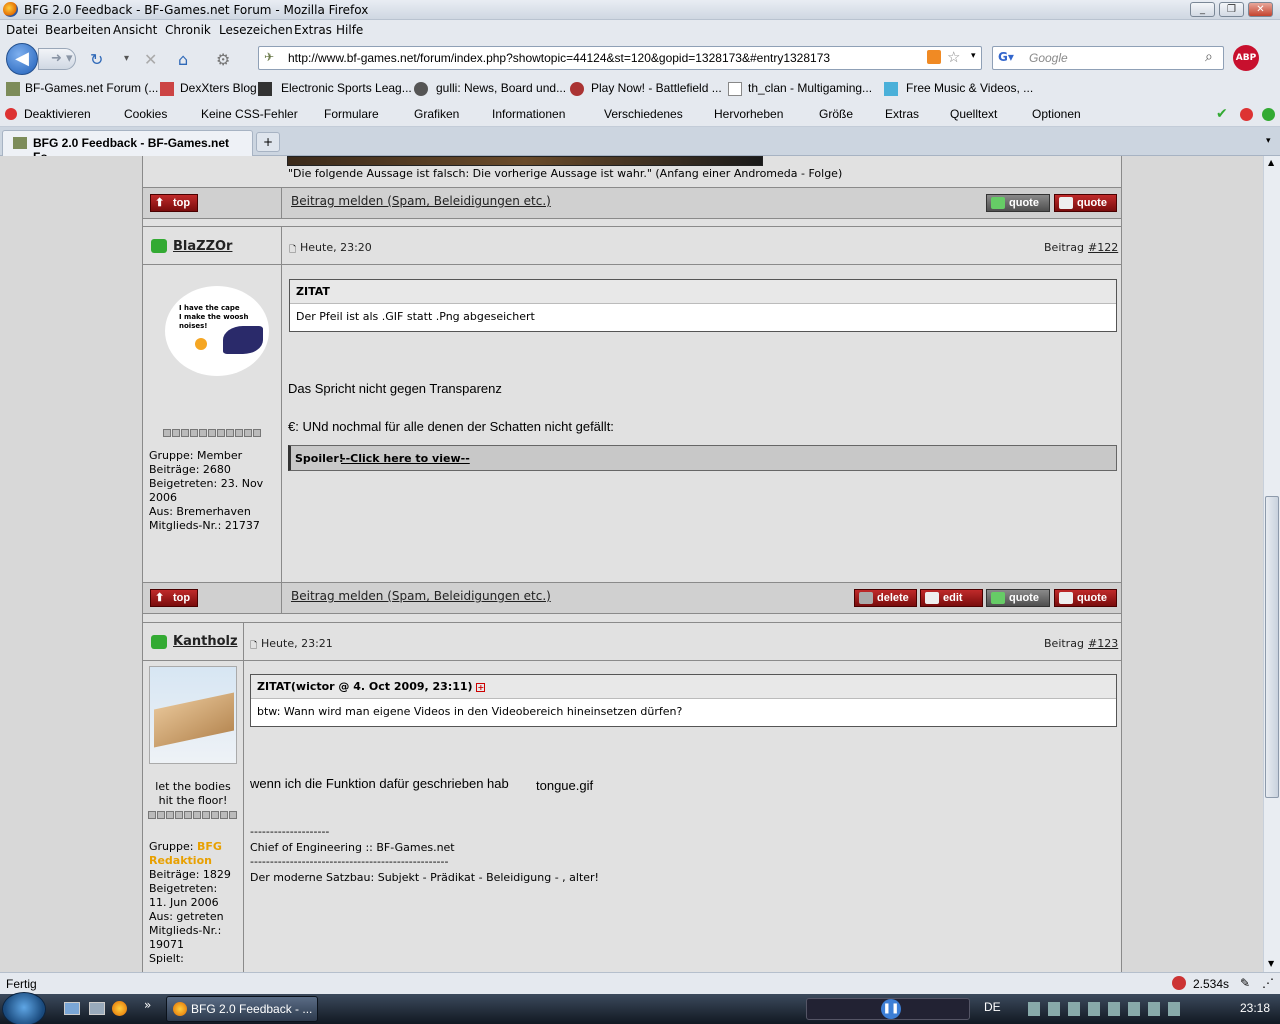 The image size is (1280, 1024). Describe the element at coordinates (902, 114) in the screenshot. I see `wd-extras: Extras` at that location.